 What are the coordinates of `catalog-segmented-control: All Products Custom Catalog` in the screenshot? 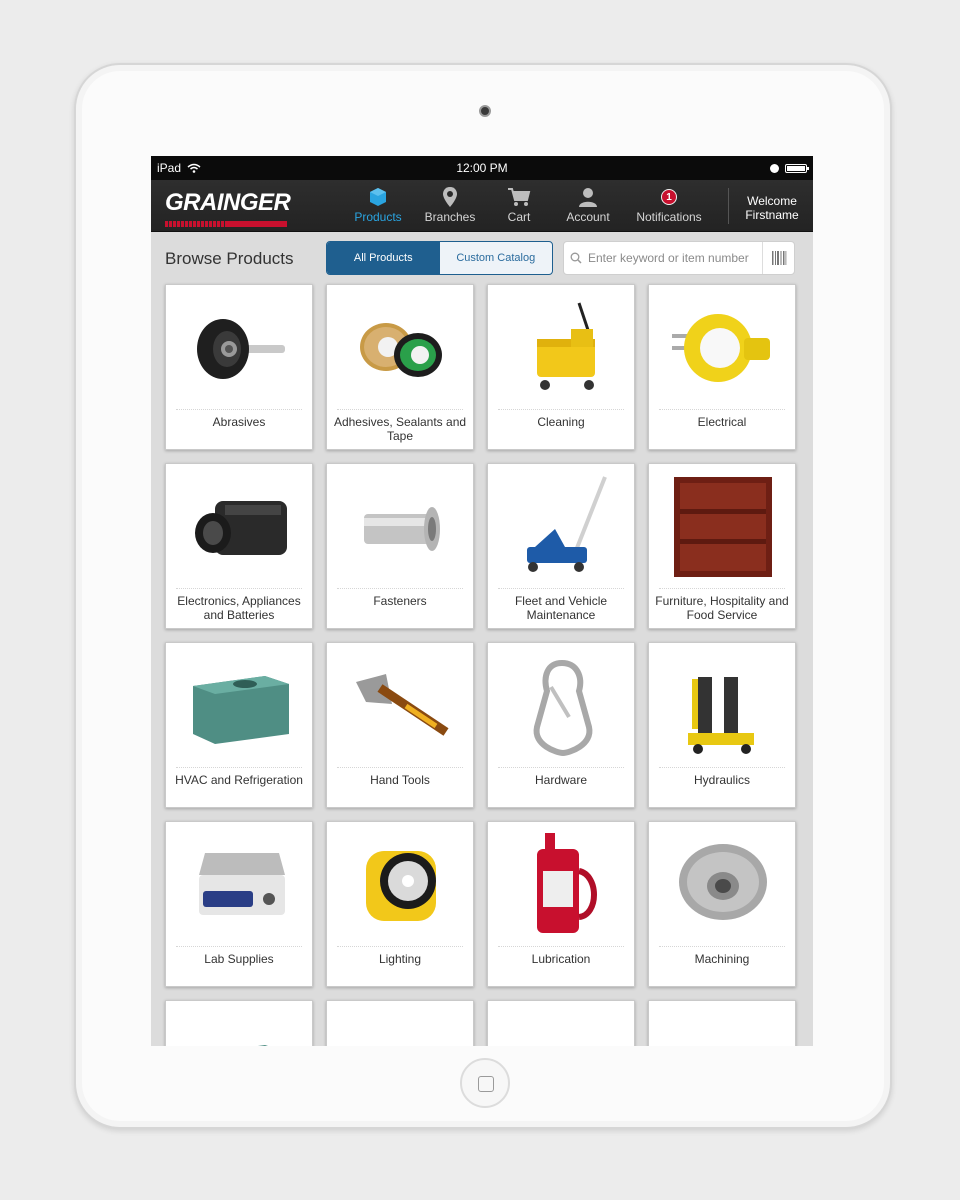 It's located at (439, 258).